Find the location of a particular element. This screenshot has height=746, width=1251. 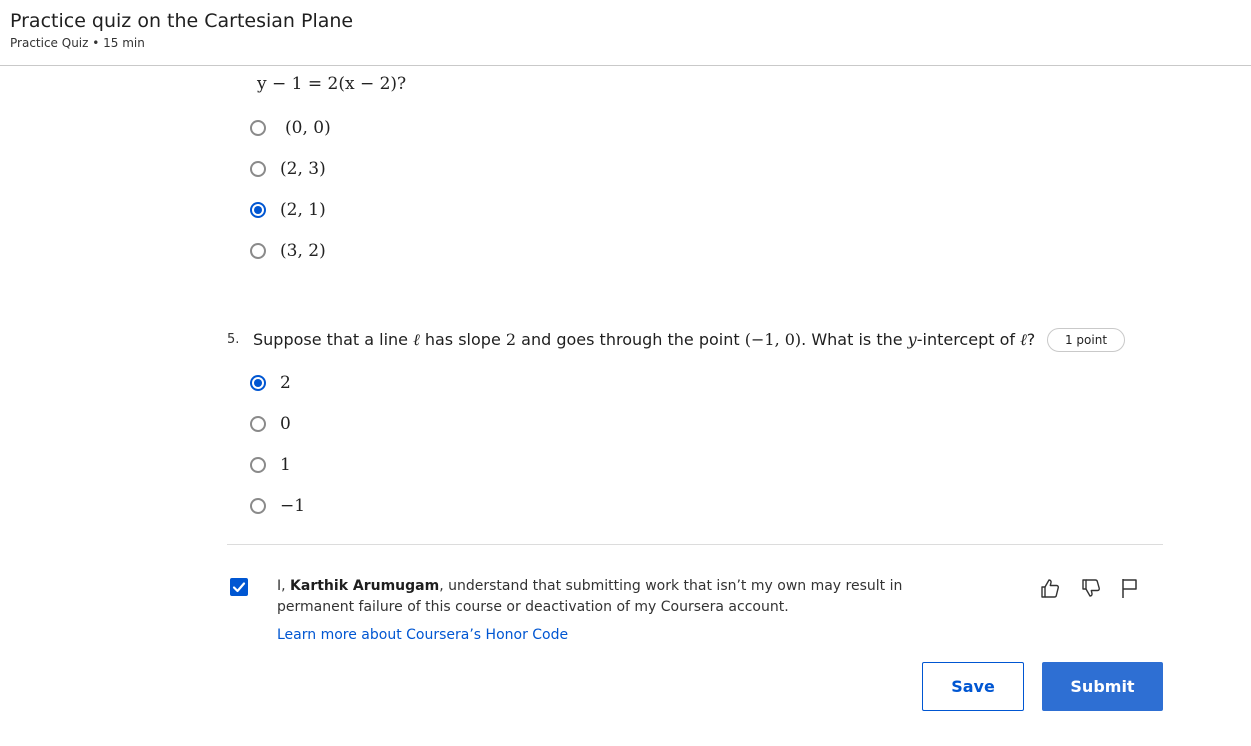

flag-icon is located at coordinates (1130, 588).